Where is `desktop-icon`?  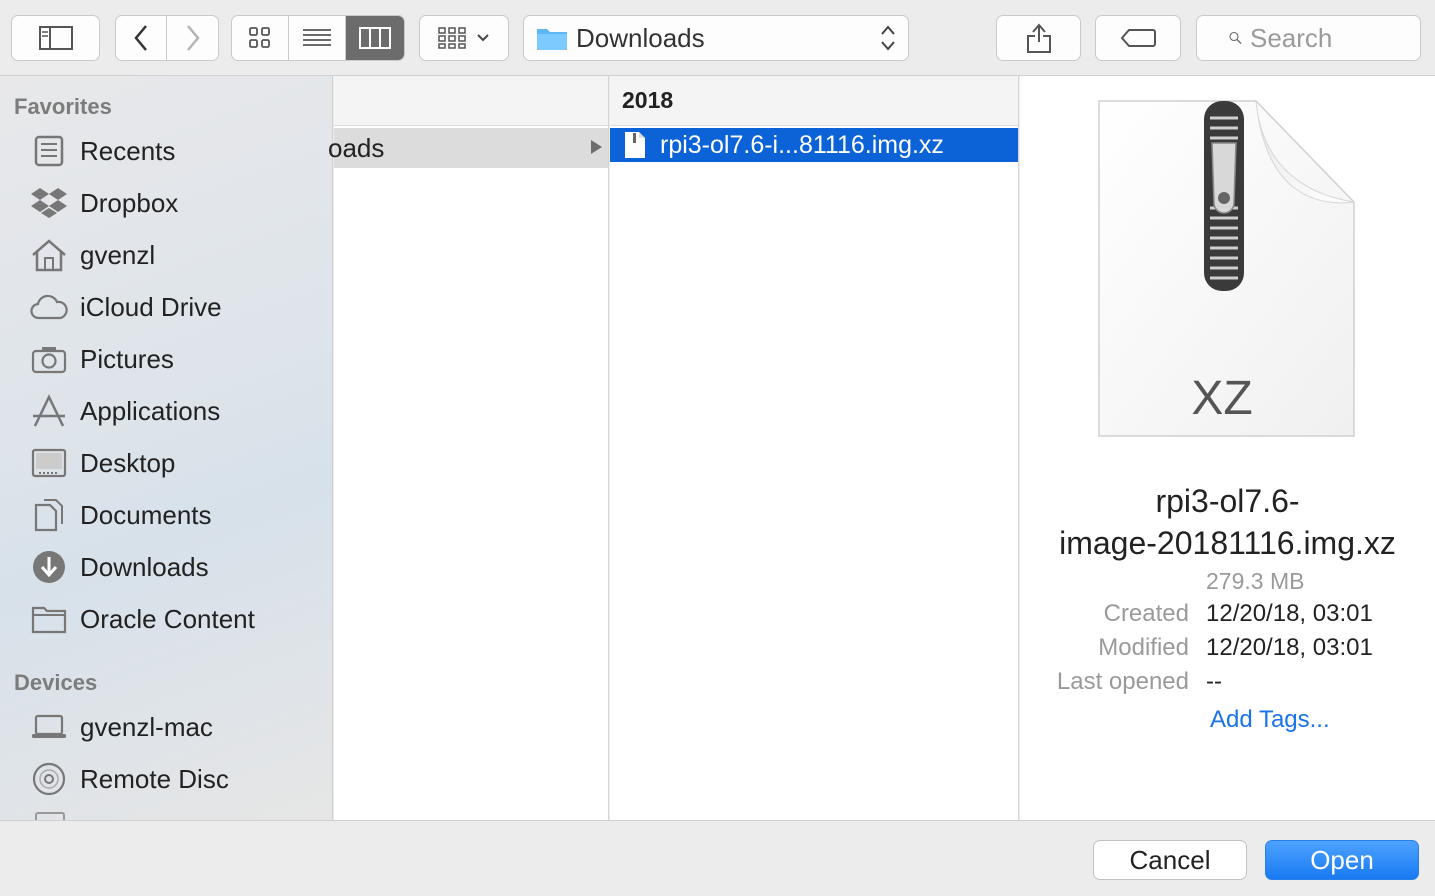 desktop-icon is located at coordinates (49, 463).